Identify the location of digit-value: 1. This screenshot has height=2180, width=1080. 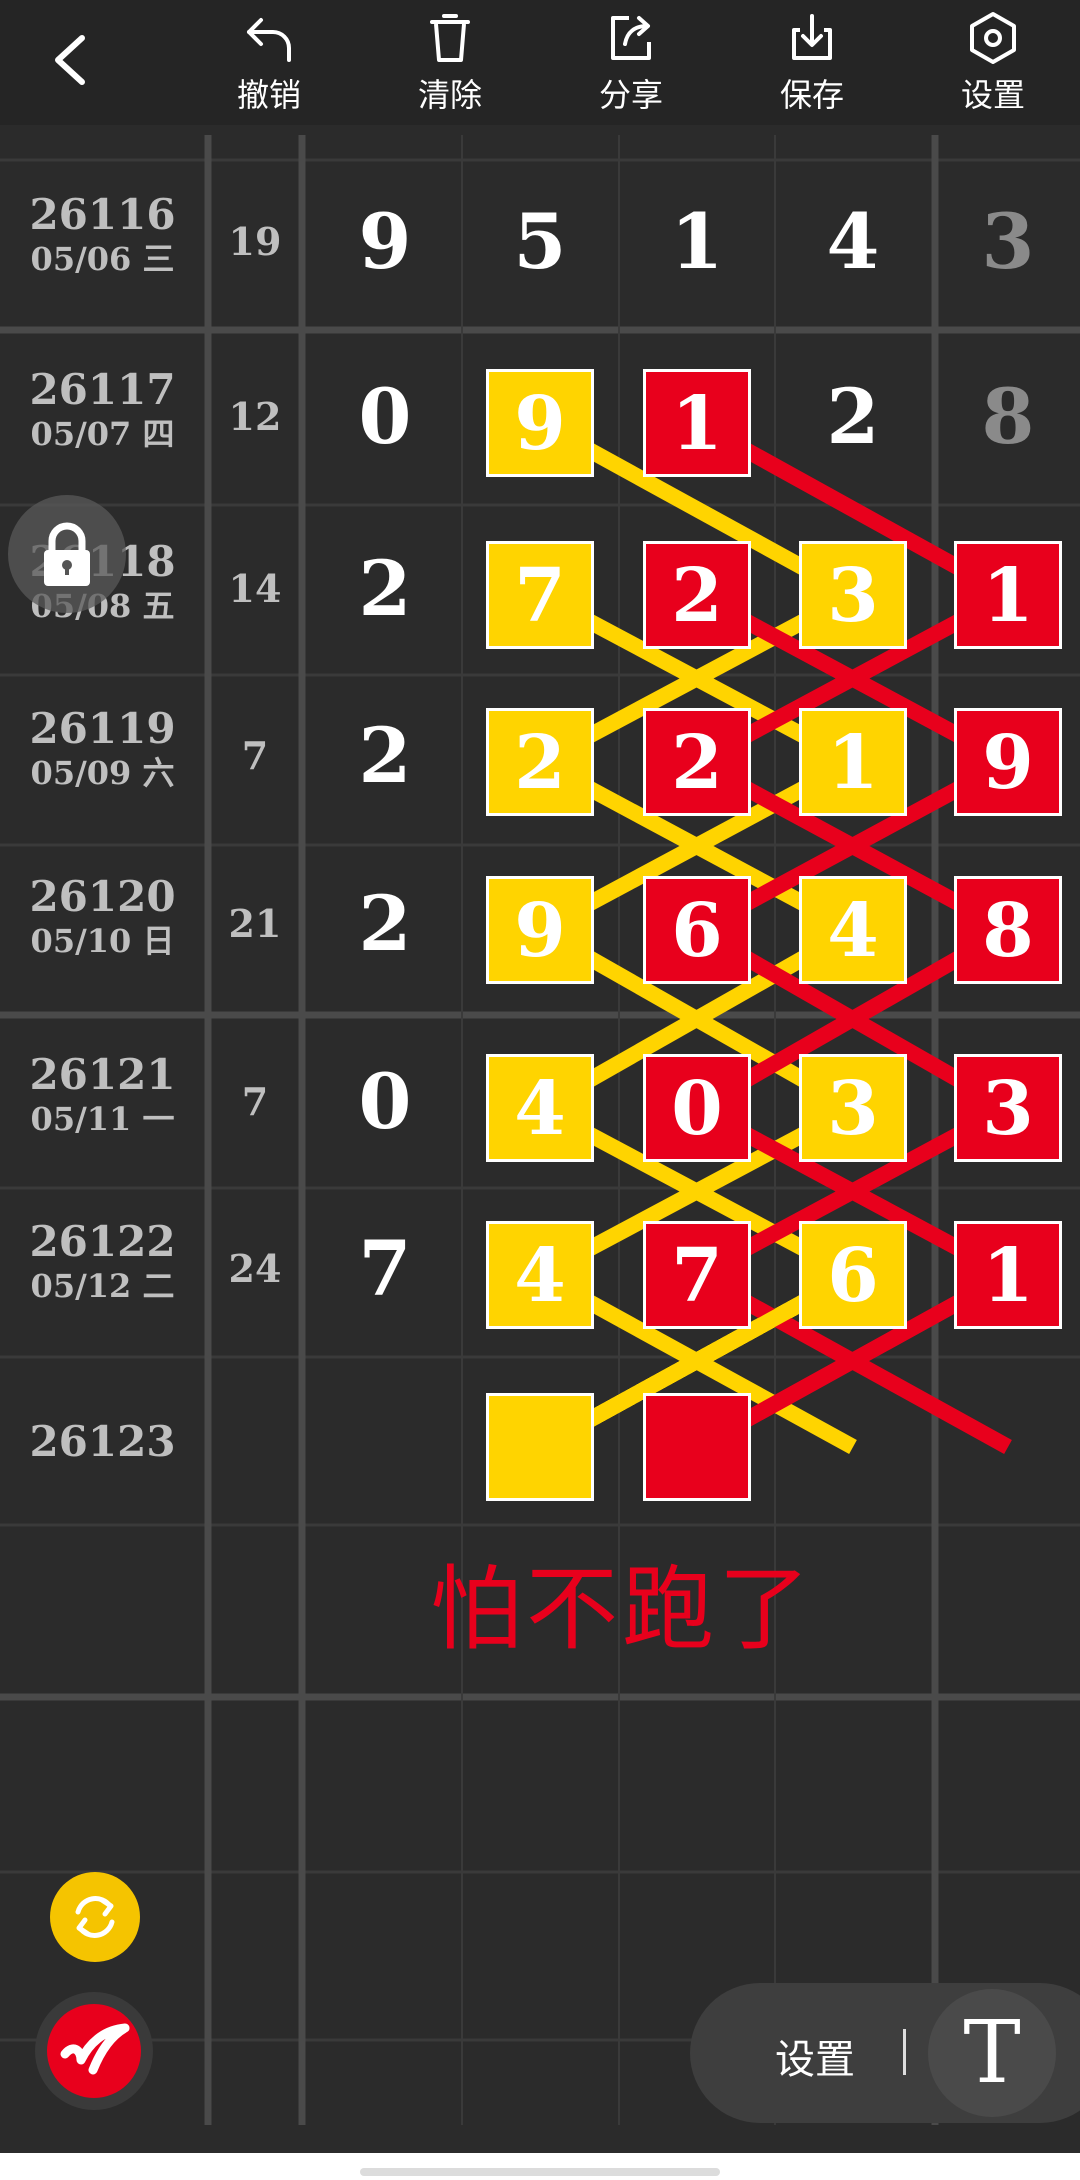
(697, 241).